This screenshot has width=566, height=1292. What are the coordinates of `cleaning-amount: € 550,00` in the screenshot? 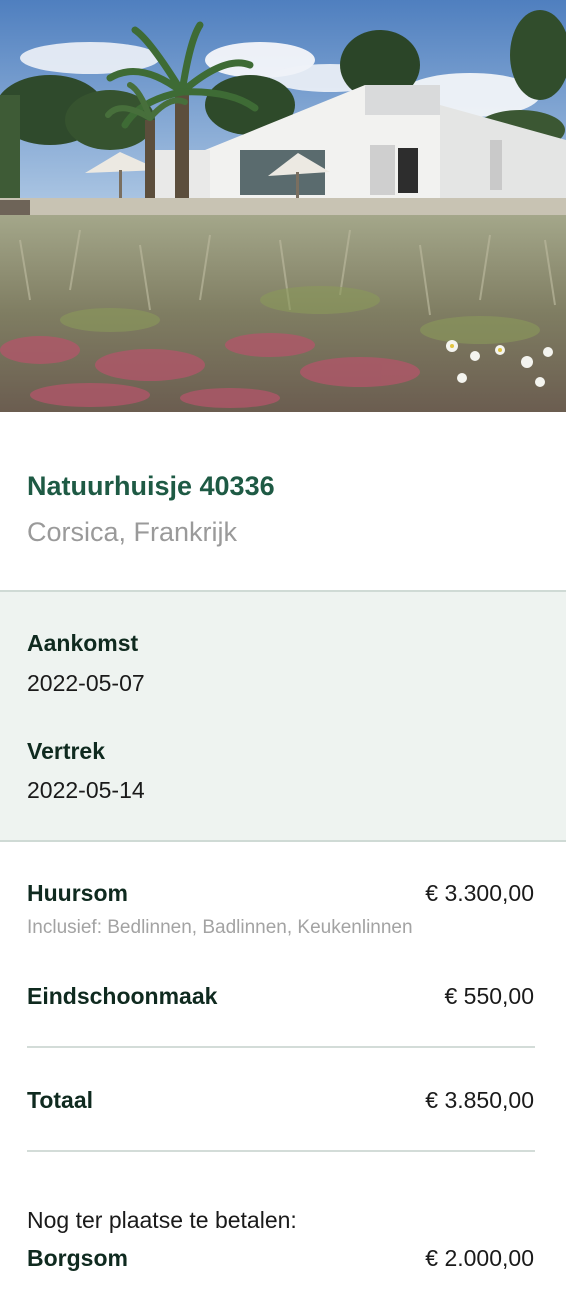 It's located at (489, 996).